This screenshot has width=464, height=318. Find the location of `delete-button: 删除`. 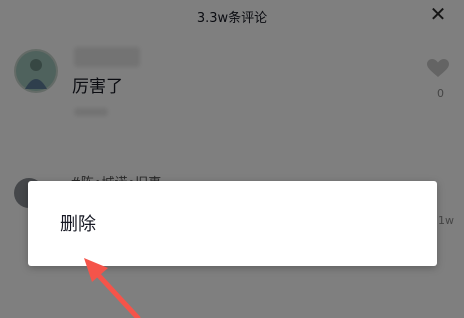

delete-button: 删除 is located at coordinates (78, 223).